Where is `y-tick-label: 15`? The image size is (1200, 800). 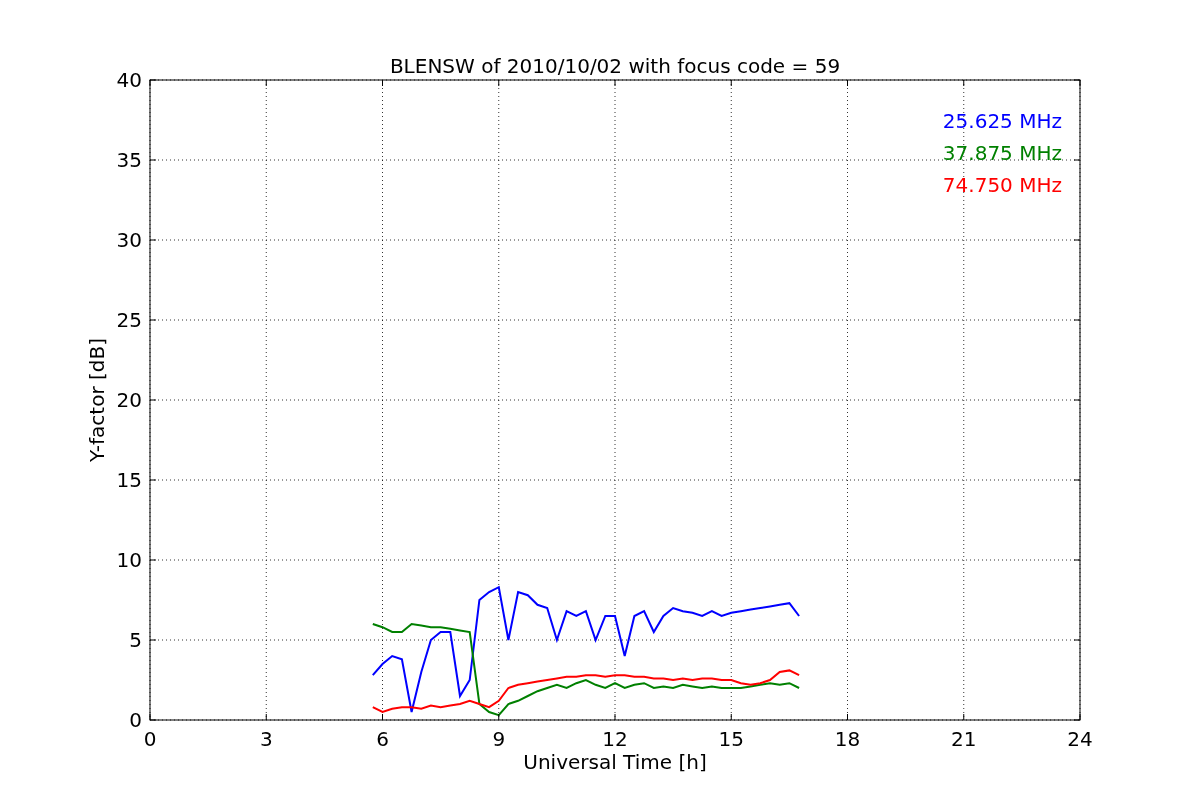
y-tick-label: 15 is located at coordinates (129, 480).